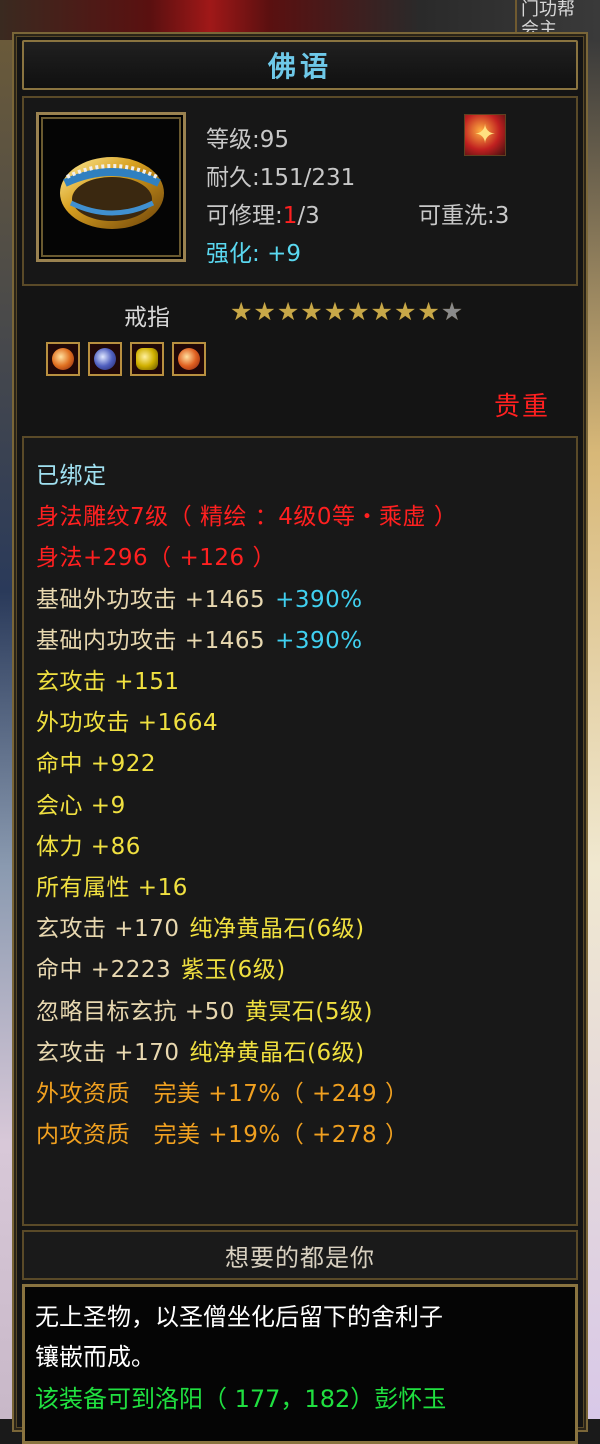  Describe the element at coordinates (284, 254) in the screenshot. I see `enhance-value: +9` at that location.